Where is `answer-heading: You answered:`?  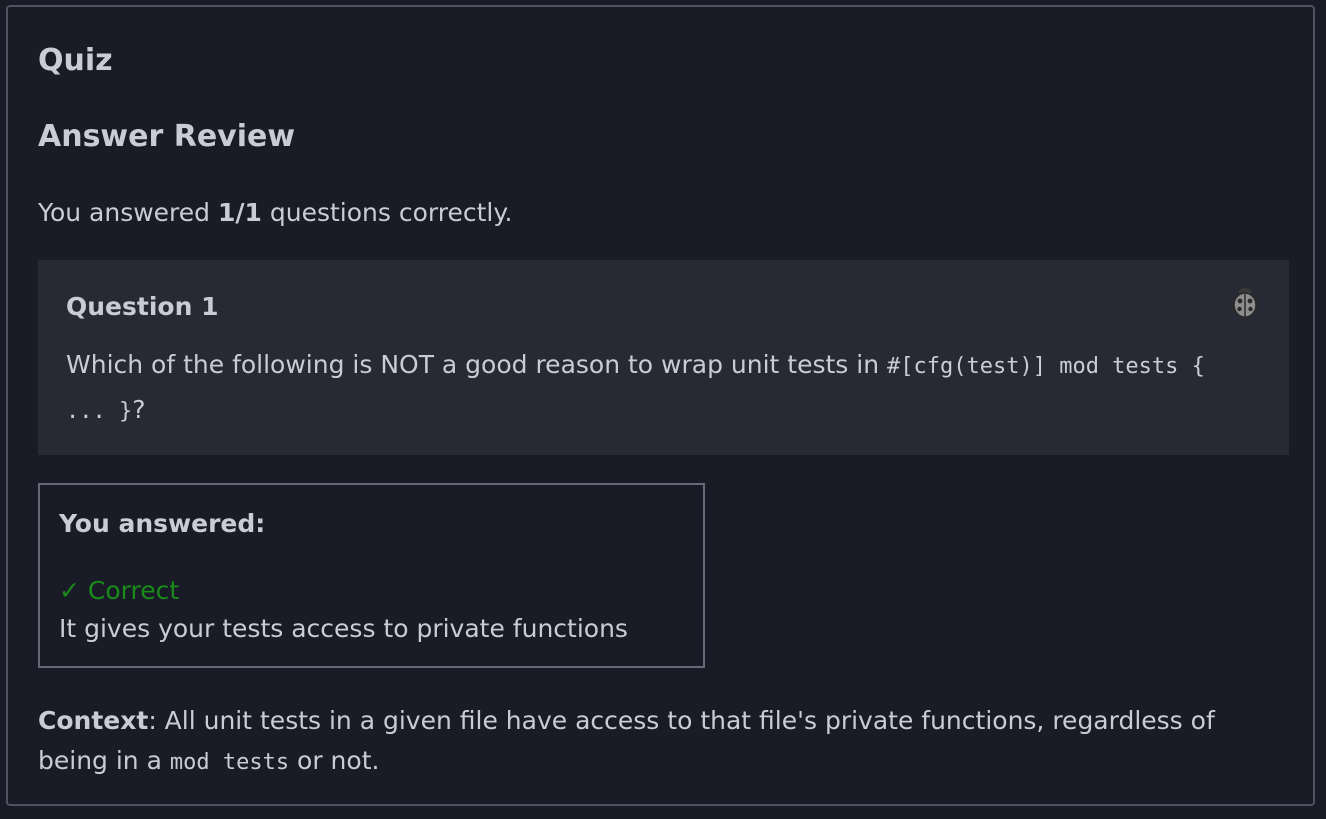
answer-heading: You answered: is located at coordinates (162, 523).